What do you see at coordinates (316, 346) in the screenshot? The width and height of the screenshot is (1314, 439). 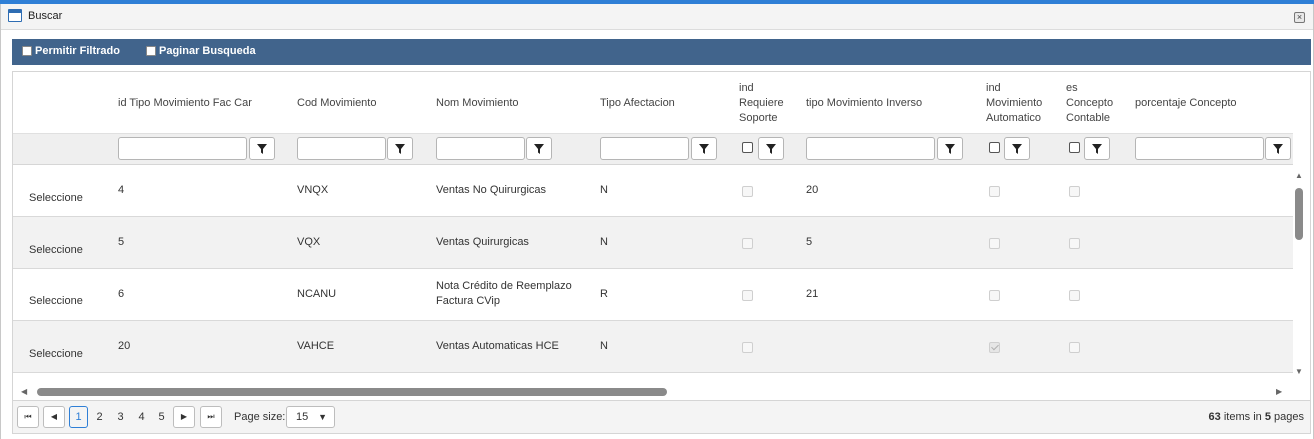 I see `cell-cod: VAHCE` at bounding box center [316, 346].